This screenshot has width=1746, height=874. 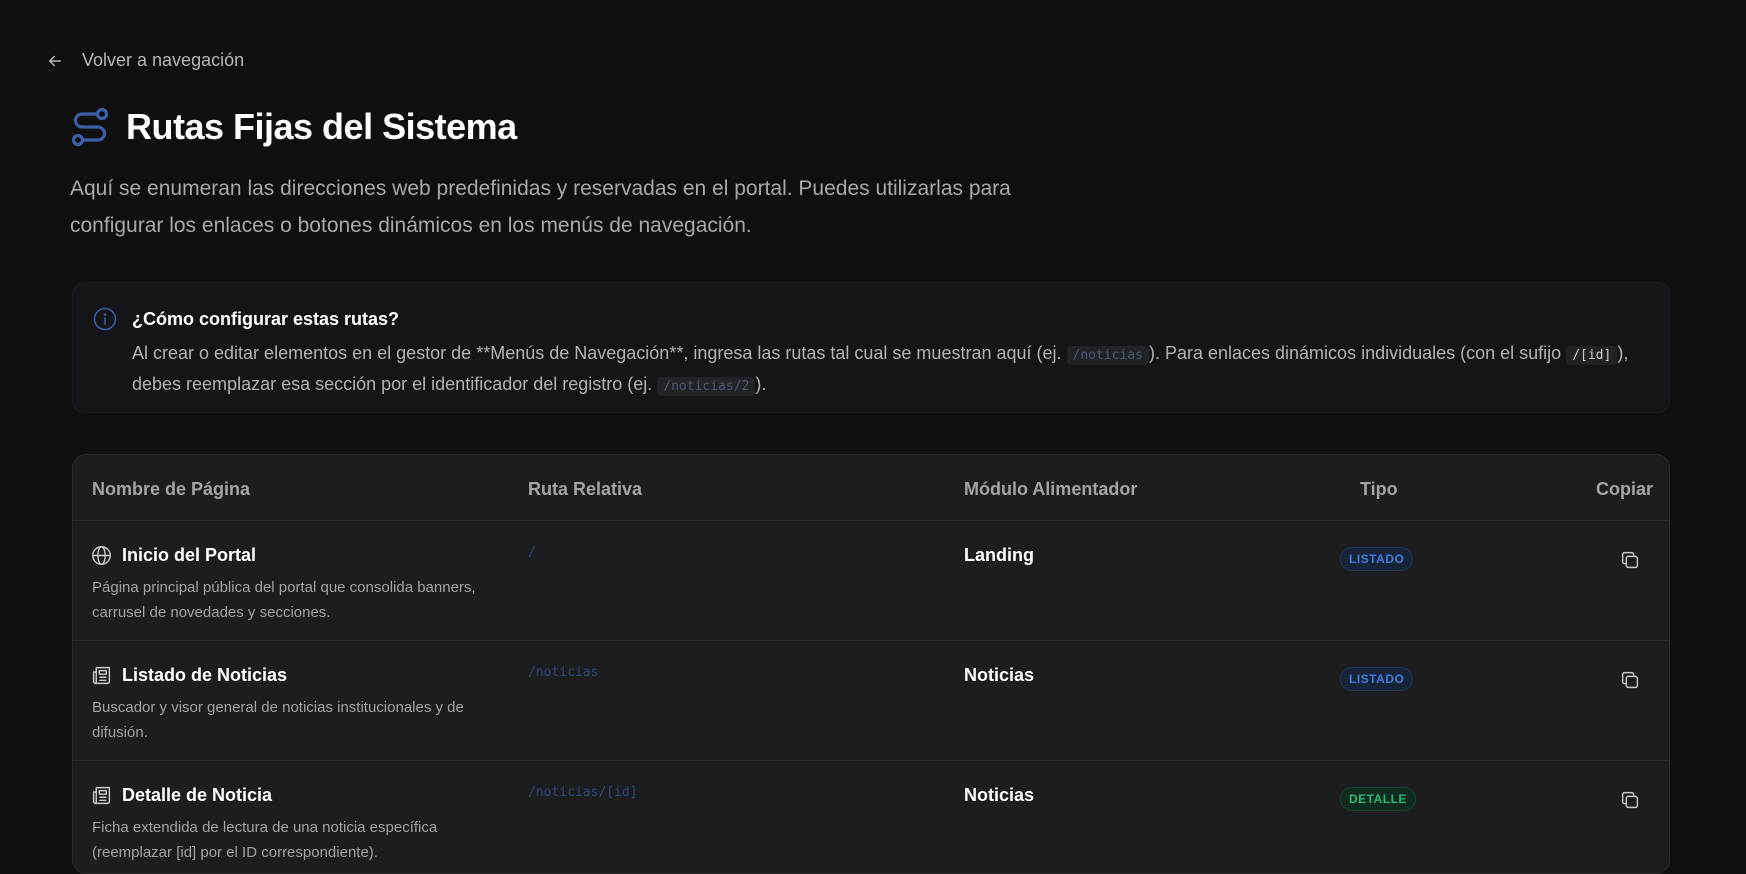 I want to click on globe-icon, so click(x=101, y=555).